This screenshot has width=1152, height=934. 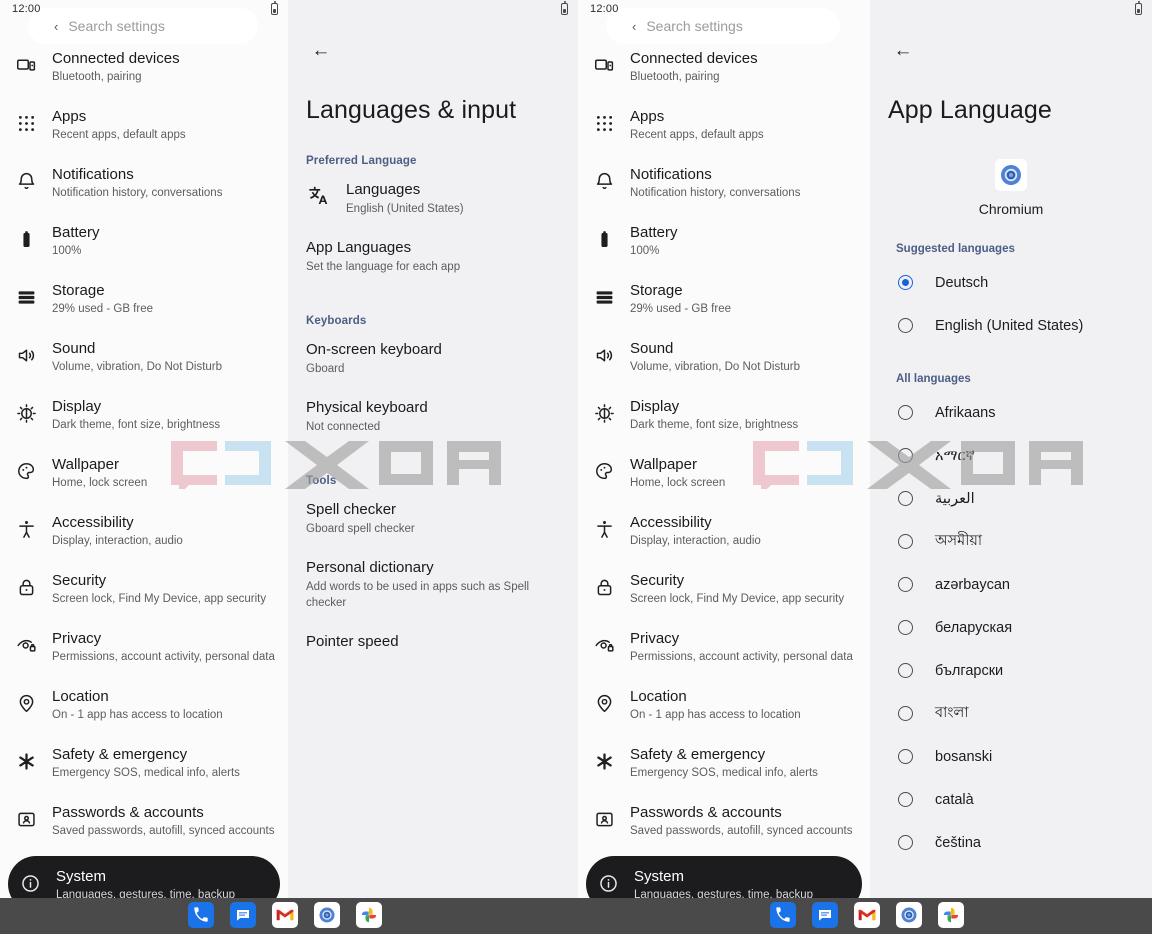 I want to click on settings-item-title: Wallpaper, so click(x=663, y=464).